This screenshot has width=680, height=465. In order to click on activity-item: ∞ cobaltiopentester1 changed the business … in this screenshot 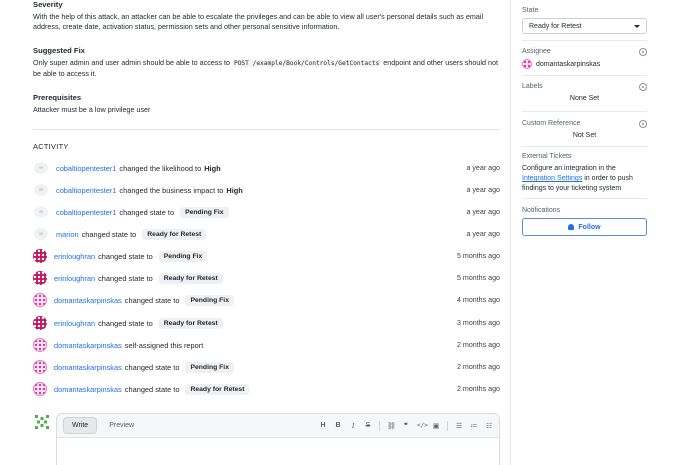, I will do `click(266, 190)`.